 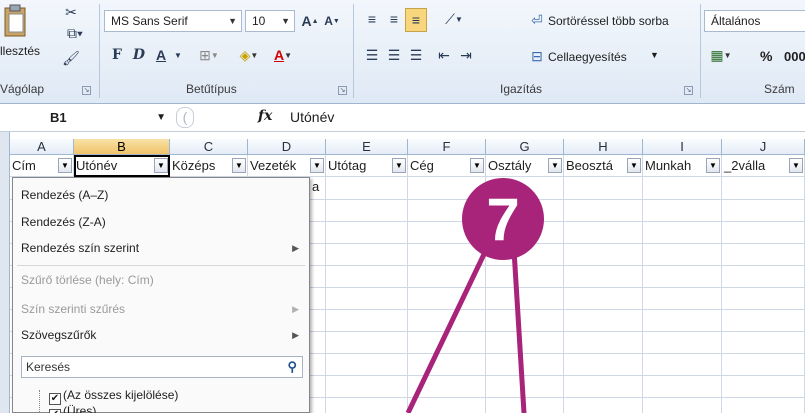 What do you see at coordinates (161, 265) in the screenshot?
I see `menu-divider` at bounding box center [161, 265].